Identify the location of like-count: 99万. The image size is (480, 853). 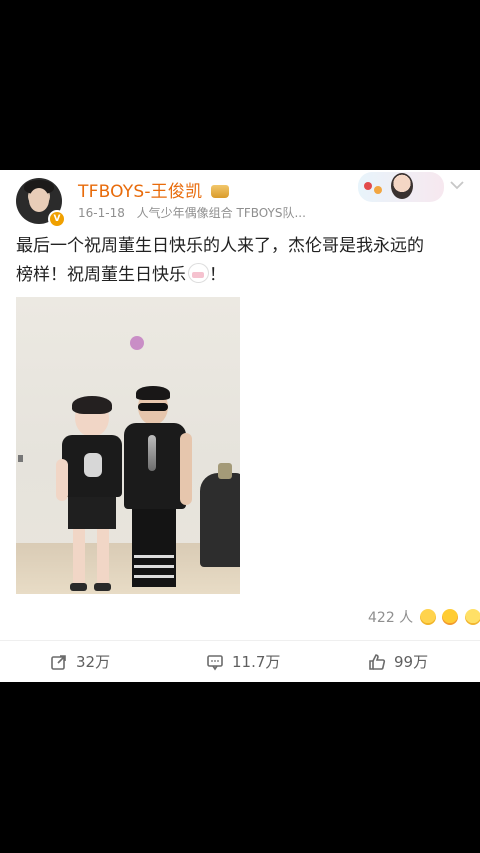
(411, 662).